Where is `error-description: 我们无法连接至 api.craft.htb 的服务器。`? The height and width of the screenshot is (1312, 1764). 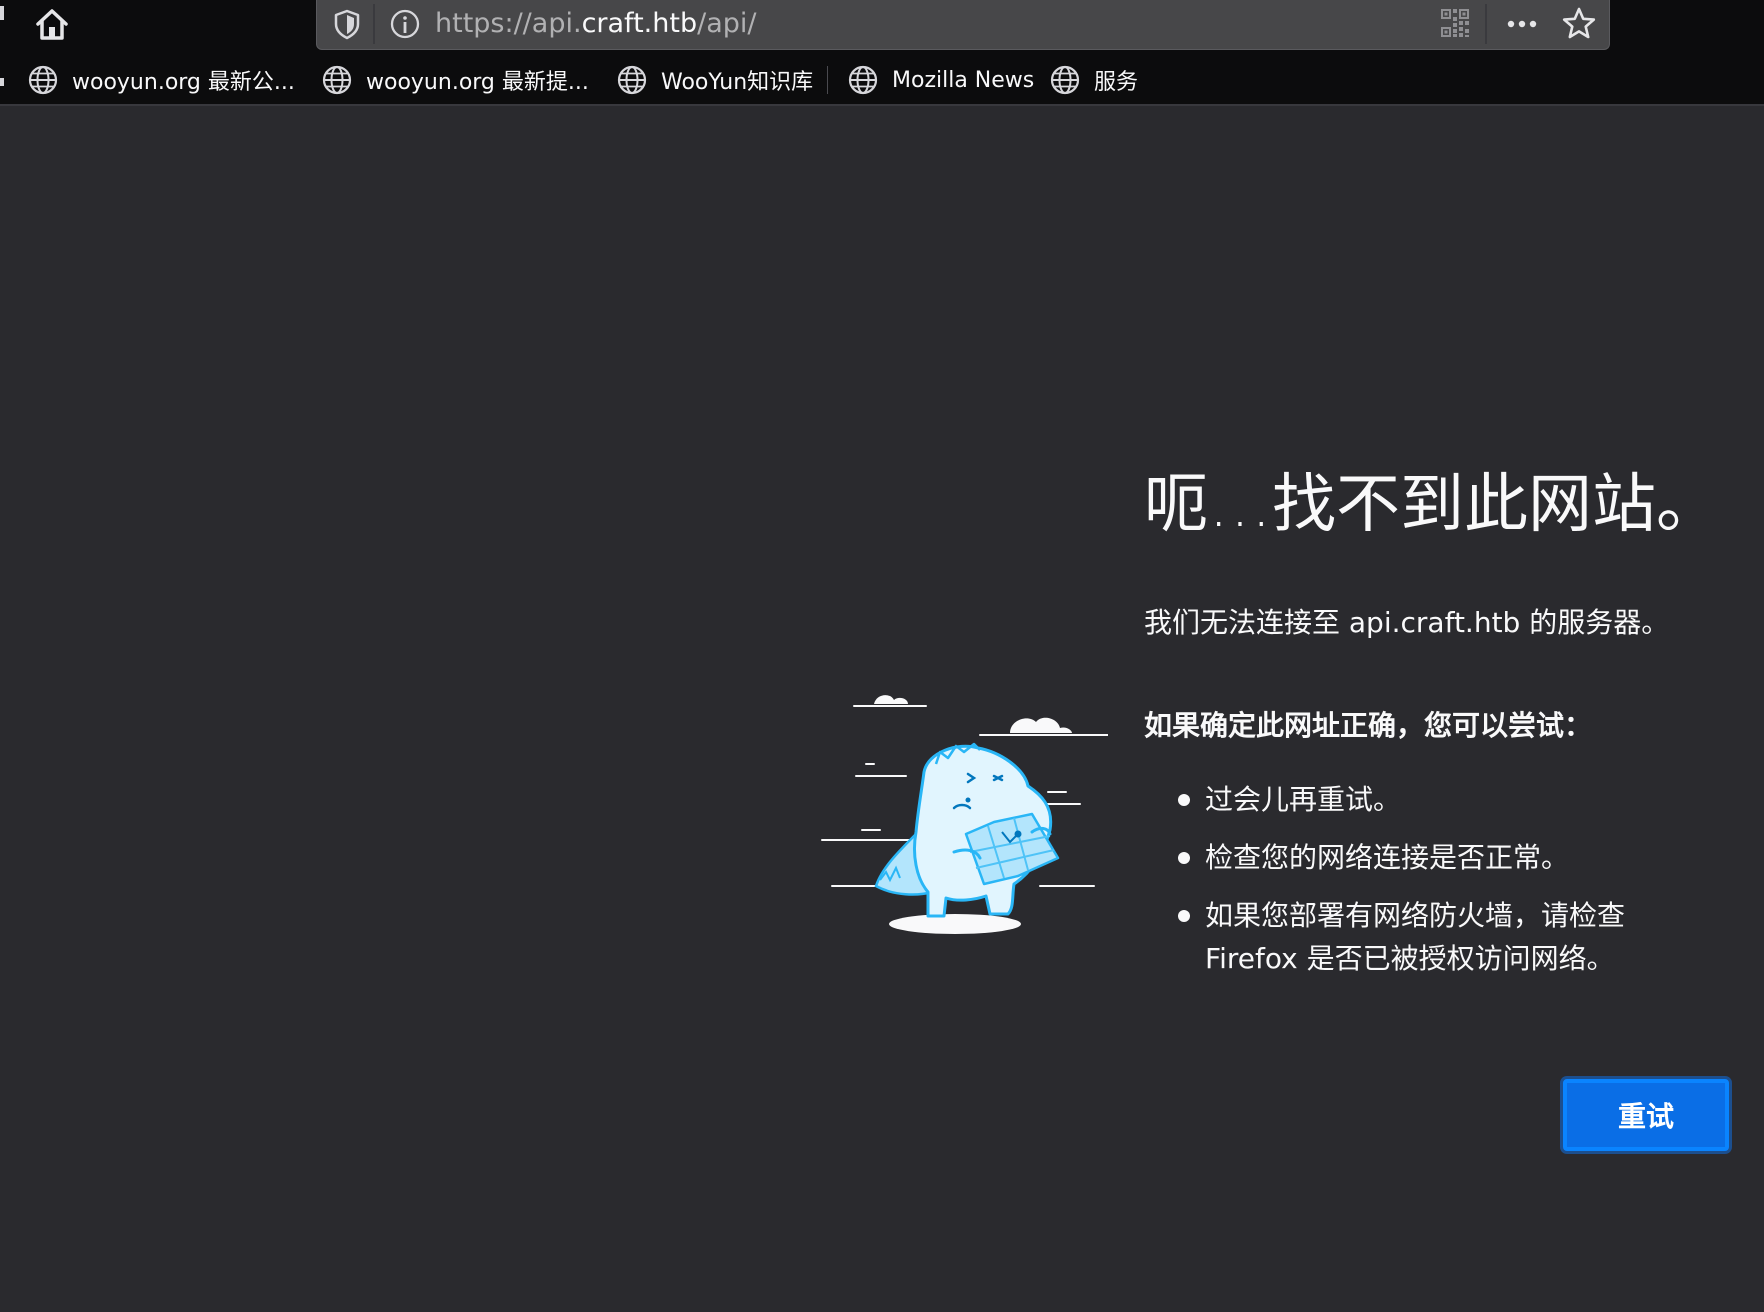 error-description: 我们无法连接至 api.craft.htb 的服务器。 is located at coordinates (1407, 622).